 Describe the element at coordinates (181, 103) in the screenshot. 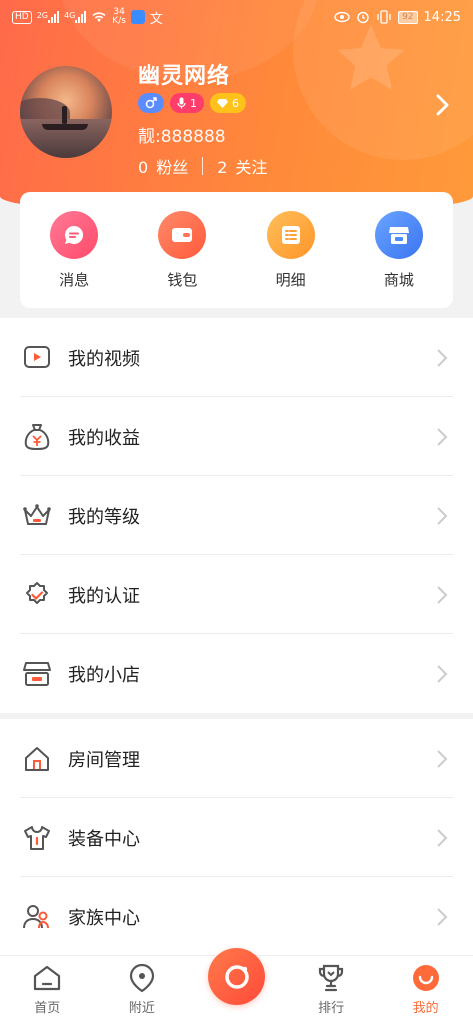

I see `microphone-icon` at that location.